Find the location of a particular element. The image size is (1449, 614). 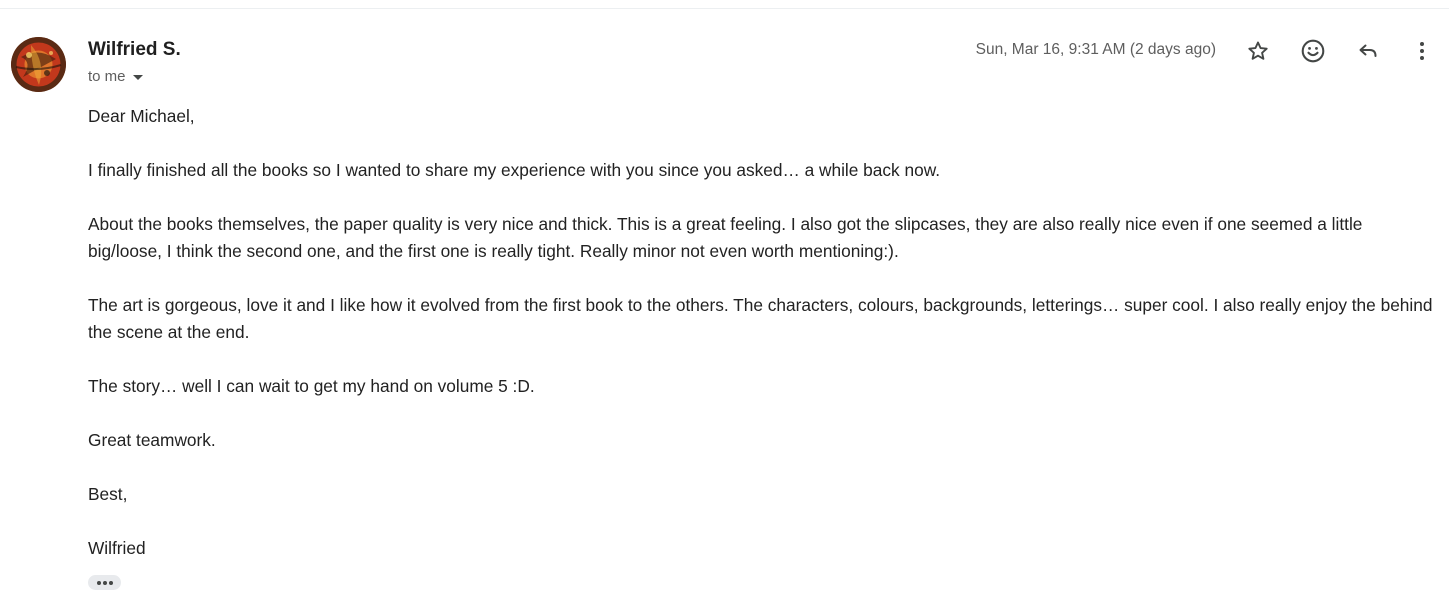

vertical-dots-icon is located at coordinates (1422, 51).